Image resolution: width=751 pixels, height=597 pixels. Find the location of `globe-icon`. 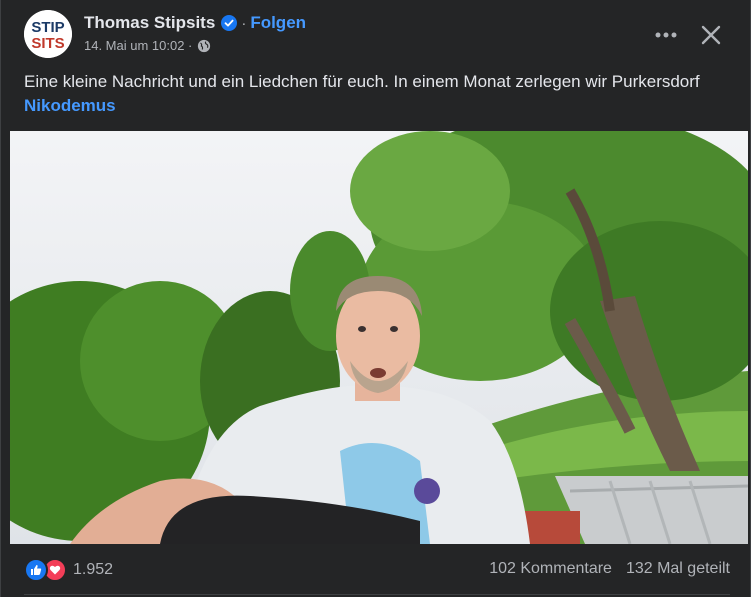

globe-icon is located at coordinates (204, 46).